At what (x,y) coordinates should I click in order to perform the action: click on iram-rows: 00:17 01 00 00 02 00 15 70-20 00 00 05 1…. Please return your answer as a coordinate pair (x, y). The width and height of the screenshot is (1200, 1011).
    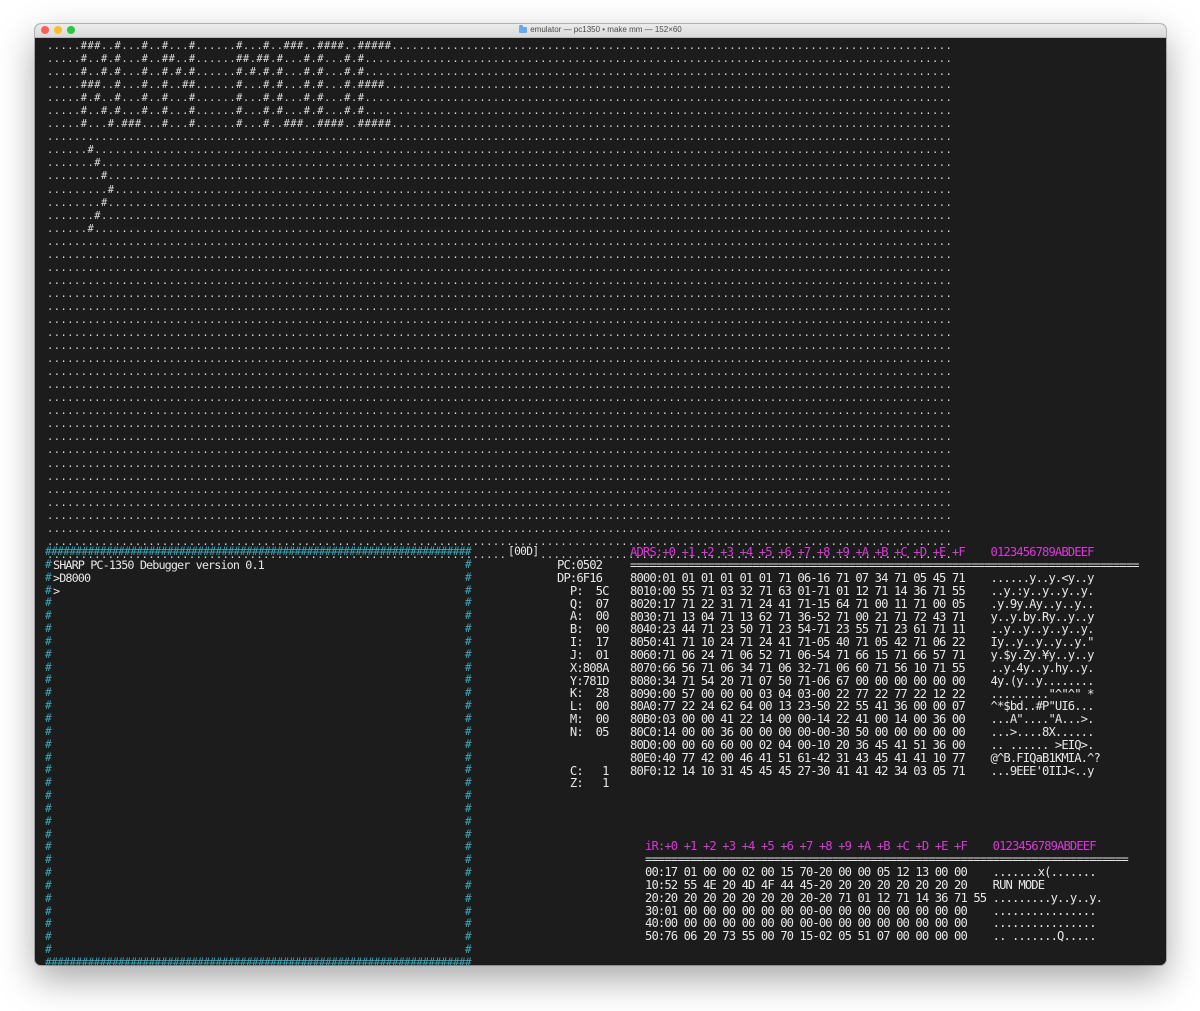
    Looking at the image, I should click on (874, 905).